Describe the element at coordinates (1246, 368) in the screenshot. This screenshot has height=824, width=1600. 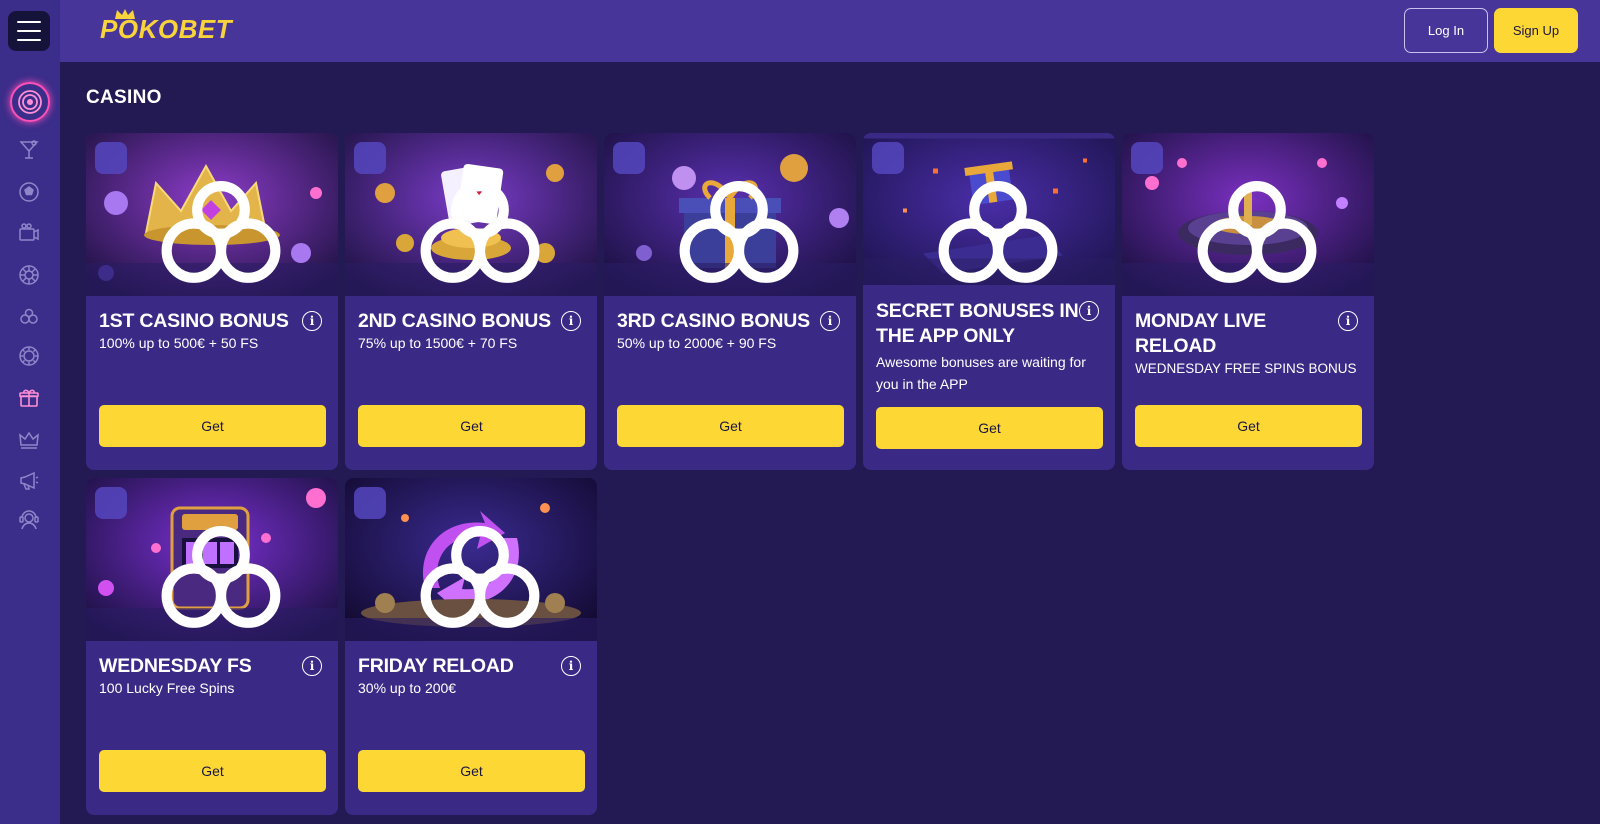
I see `bonus-subtitle: WEDNESDAY FREE SPINS BONUS` at that location.